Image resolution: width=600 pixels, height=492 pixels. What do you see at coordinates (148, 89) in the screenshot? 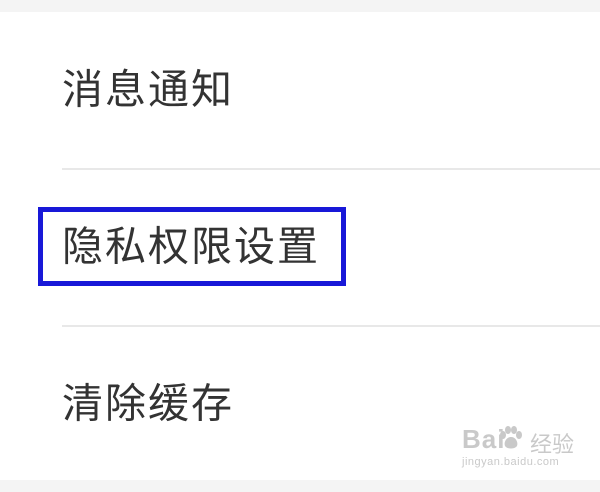
I see `settings-item-label: 消息通知` at bounding box center [148, 89].